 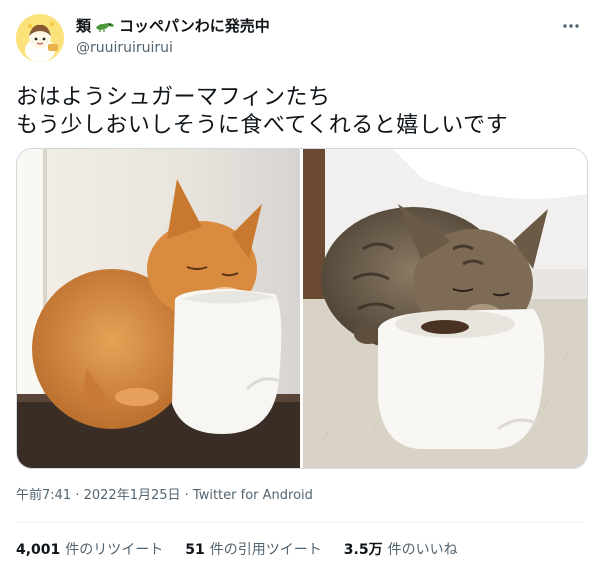 I want to click on retweet-label: 件のリツイート, so click(x=114, y=550).